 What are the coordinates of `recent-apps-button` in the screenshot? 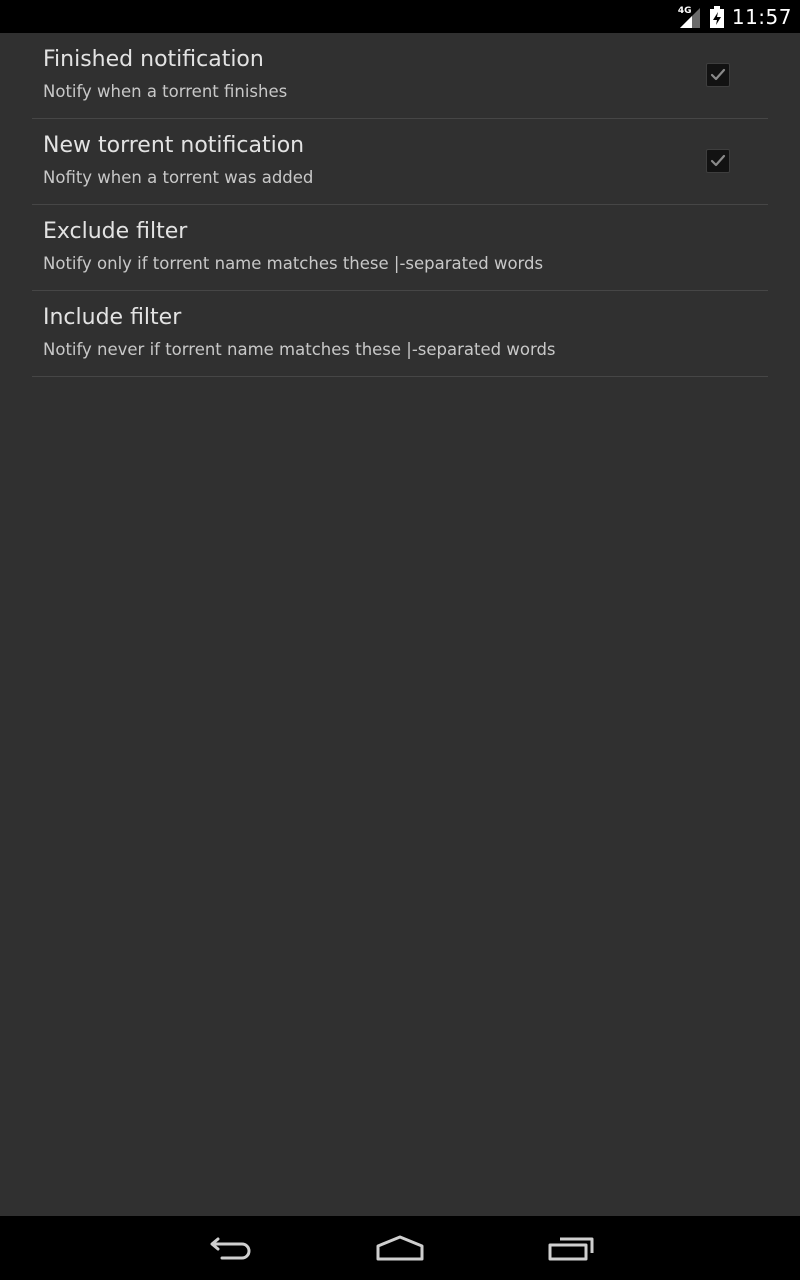 It's located at (570, 1248).